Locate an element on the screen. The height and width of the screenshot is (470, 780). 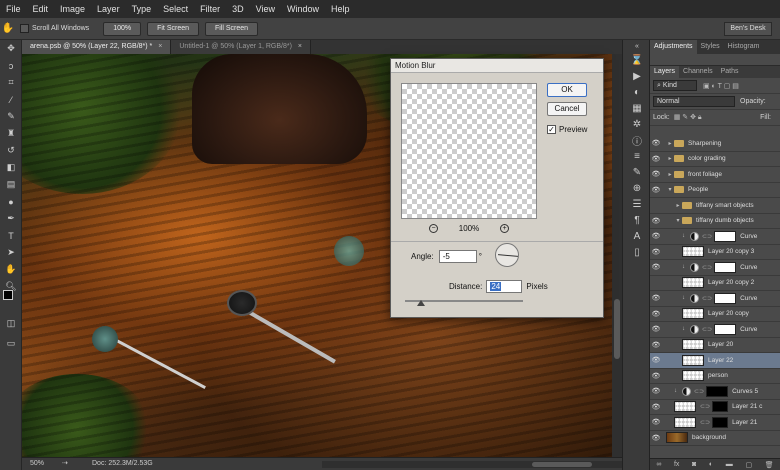
distance-input: 24 is located at coordinates (504, 286).